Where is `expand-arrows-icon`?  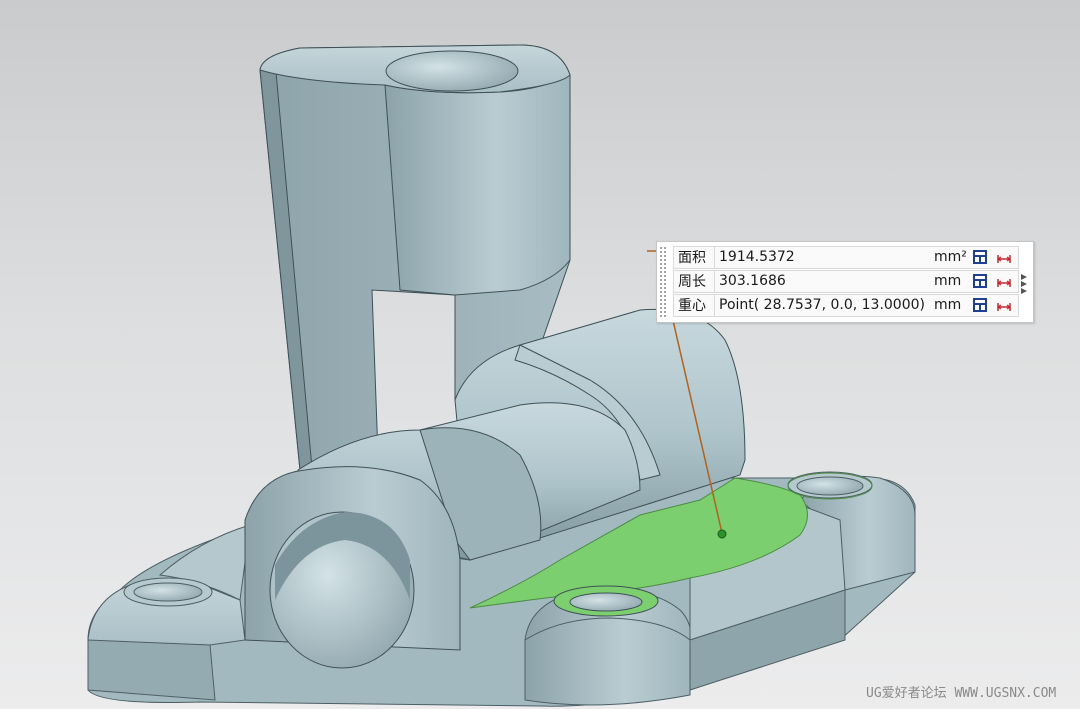 expand-arrows-icon is located at coordinates (1025, 283).